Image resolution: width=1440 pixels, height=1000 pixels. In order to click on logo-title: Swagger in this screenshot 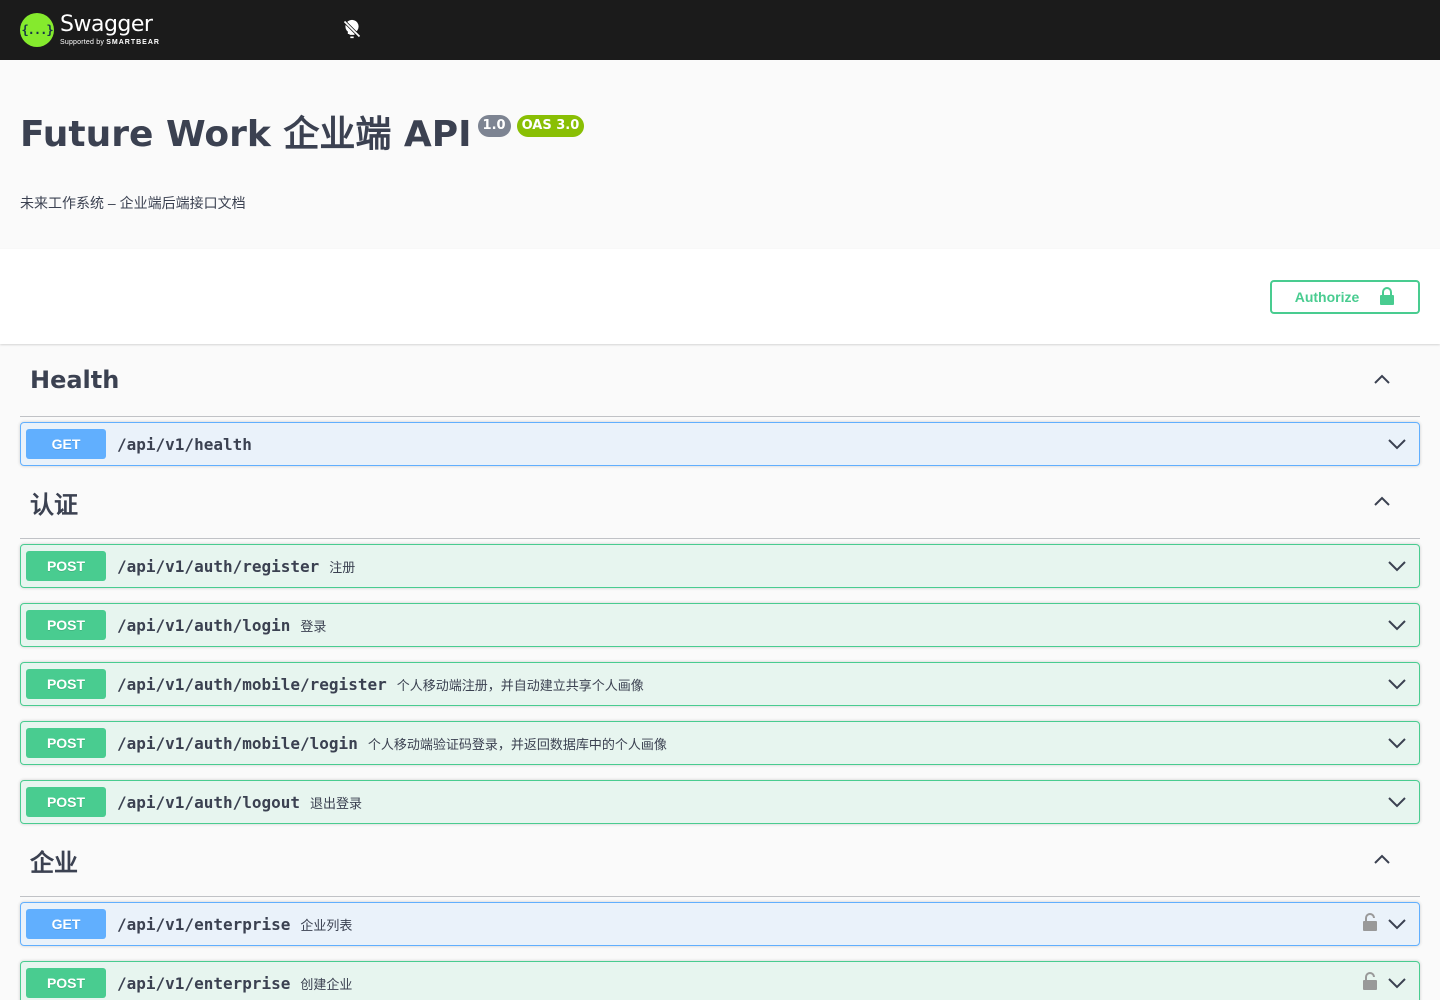, I will do `click(106, 24)`.